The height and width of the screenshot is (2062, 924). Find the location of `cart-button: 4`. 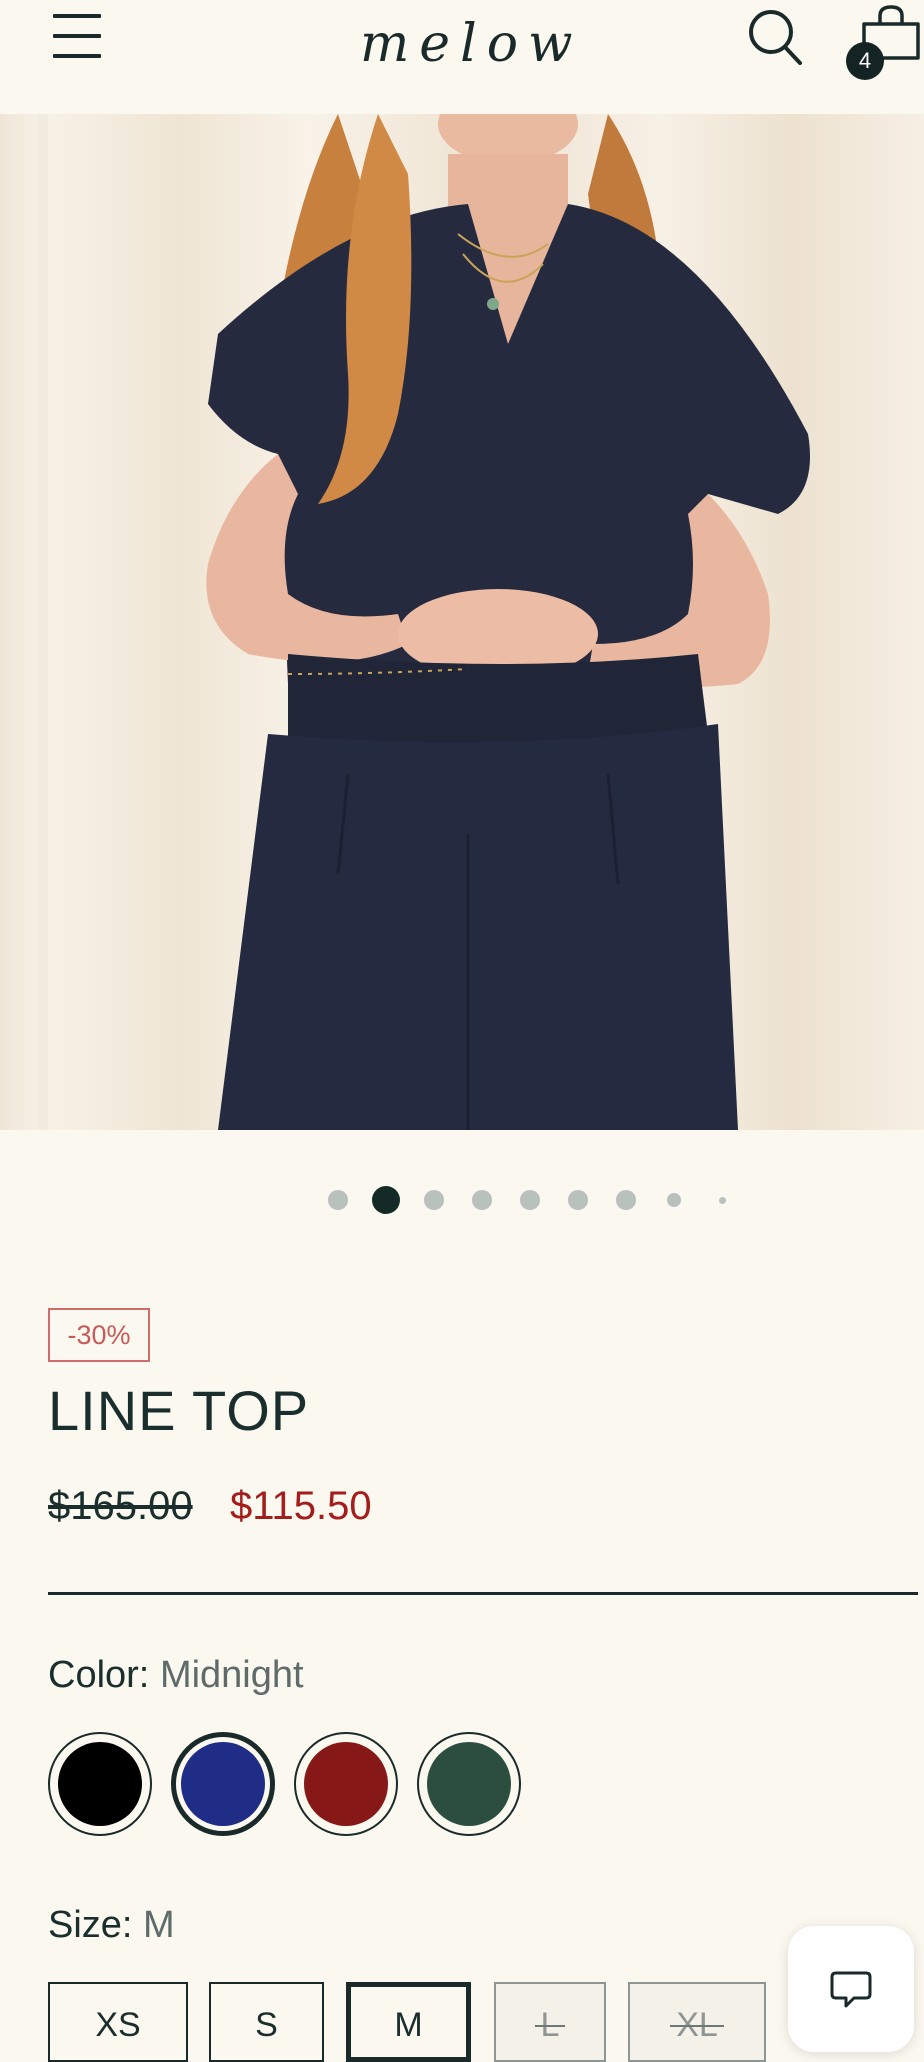

cart-button: 4 is located at coordinates (882, 42).